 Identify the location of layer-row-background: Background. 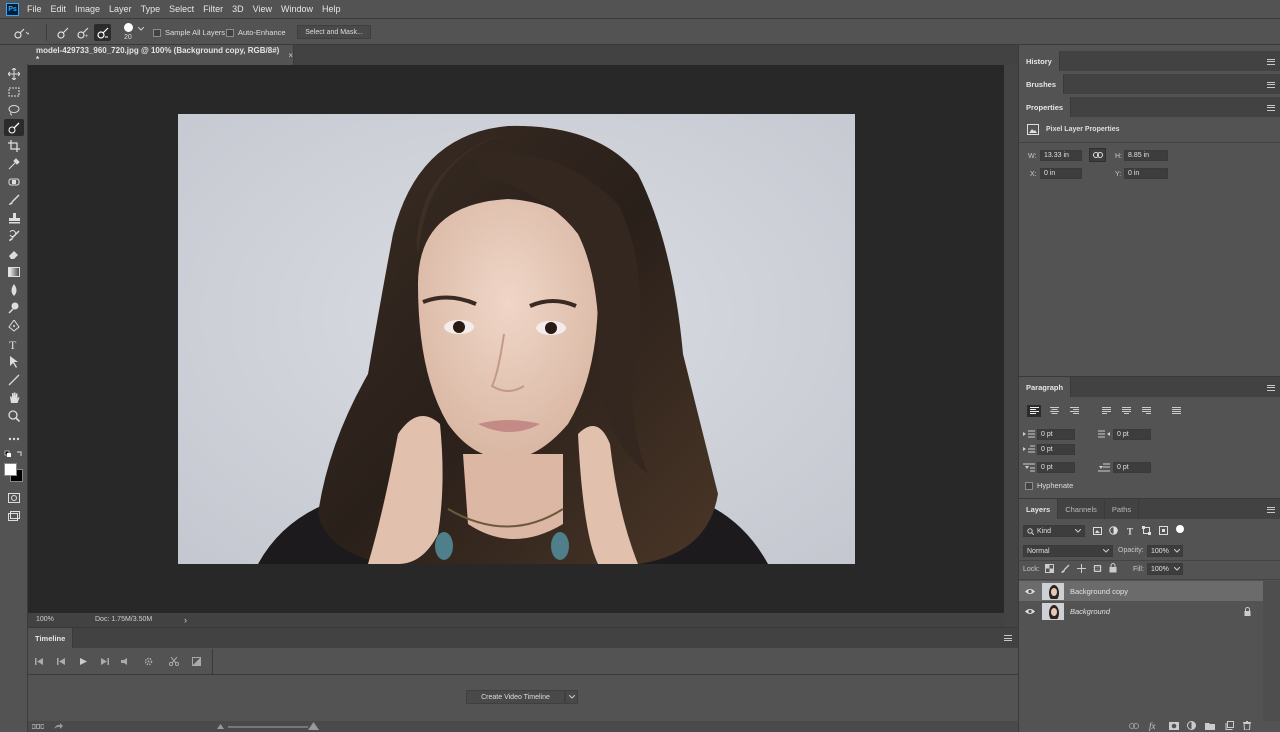
(1141, 611).